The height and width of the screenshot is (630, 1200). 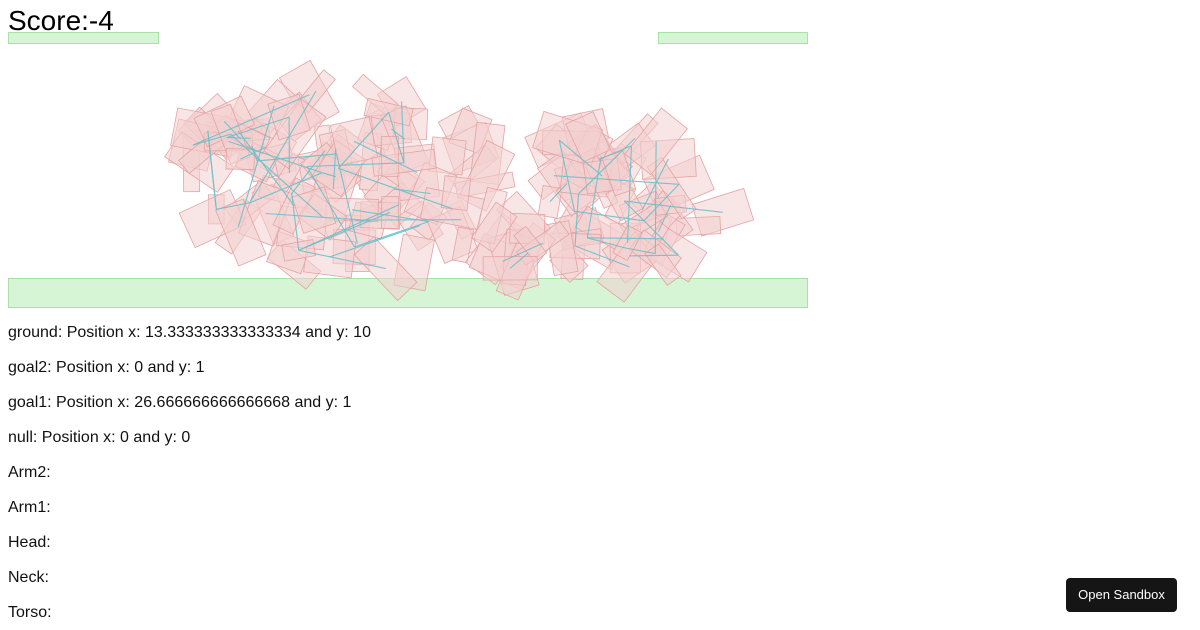 I want to click on info-row-goal2: goal2: Position x: 0 and y: 1, so click(x=106, y=367).